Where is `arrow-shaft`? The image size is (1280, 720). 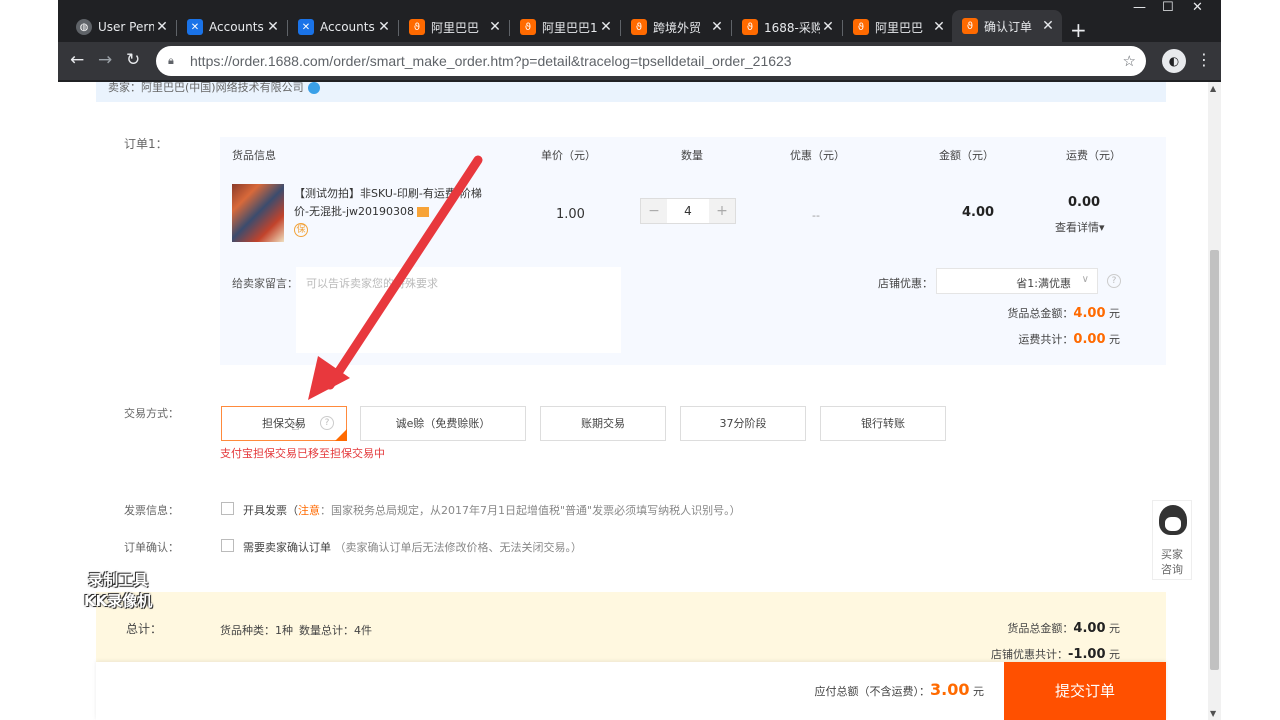 arrow-shaft is located at coordinates (404, 272).